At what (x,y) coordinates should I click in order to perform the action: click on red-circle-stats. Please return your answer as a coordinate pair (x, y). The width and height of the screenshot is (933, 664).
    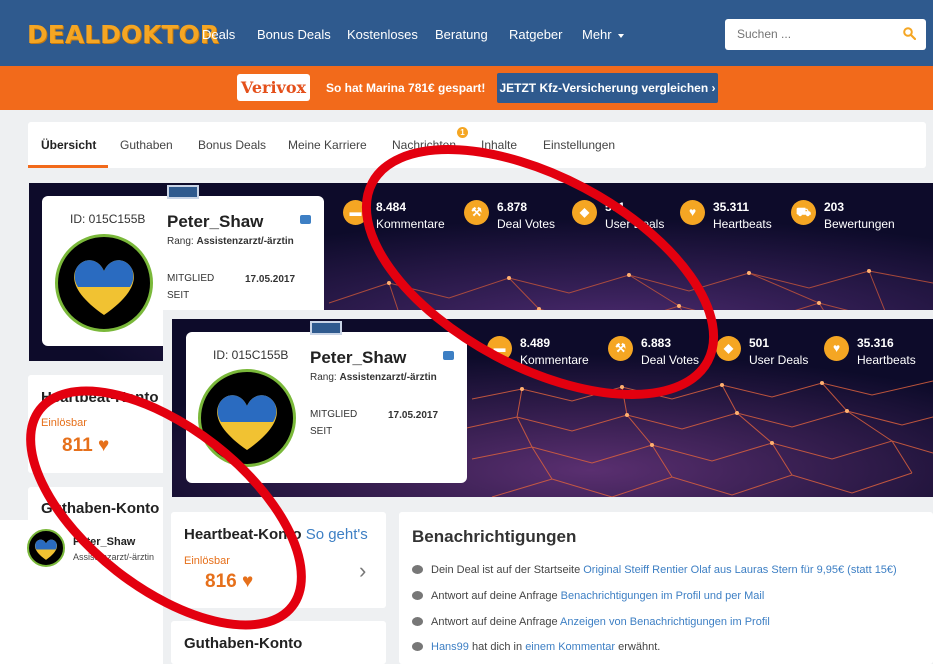
    Looking at the image, I should click on (540, 272).